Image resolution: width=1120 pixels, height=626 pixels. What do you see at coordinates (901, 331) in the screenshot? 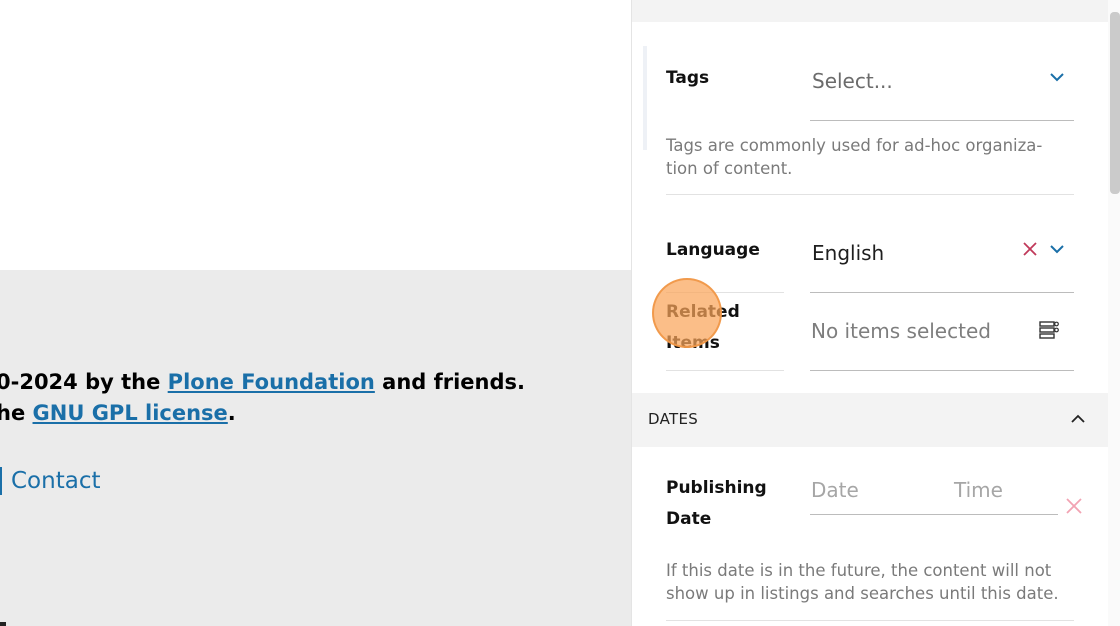
I see `related-items-field: No items selected` at bounding box center [901, 331].